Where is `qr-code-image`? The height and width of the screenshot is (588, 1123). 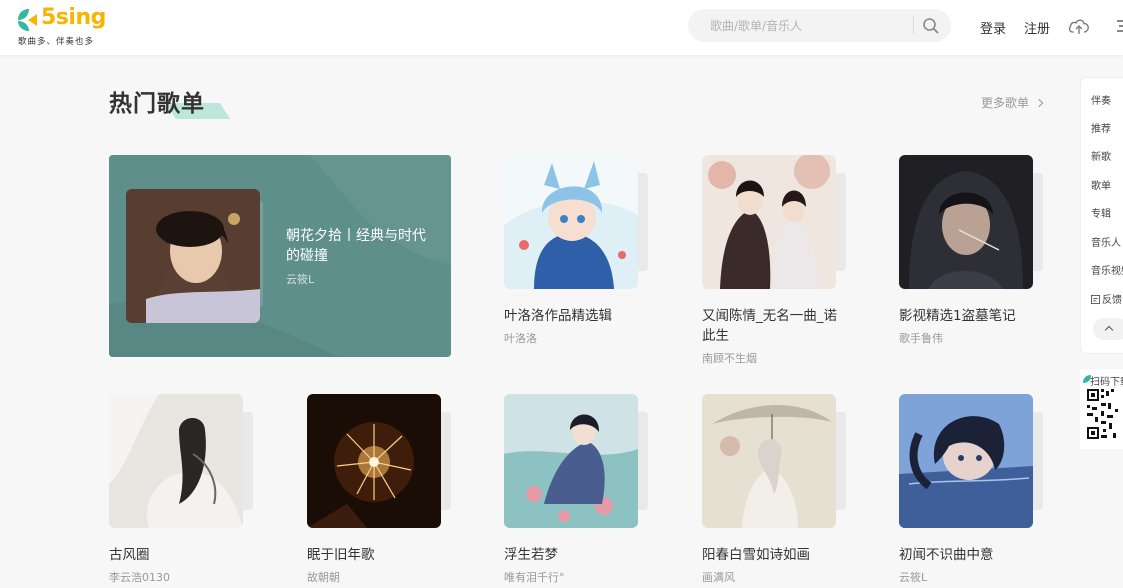
qr-code-image is located at coordinates (1105, 414).